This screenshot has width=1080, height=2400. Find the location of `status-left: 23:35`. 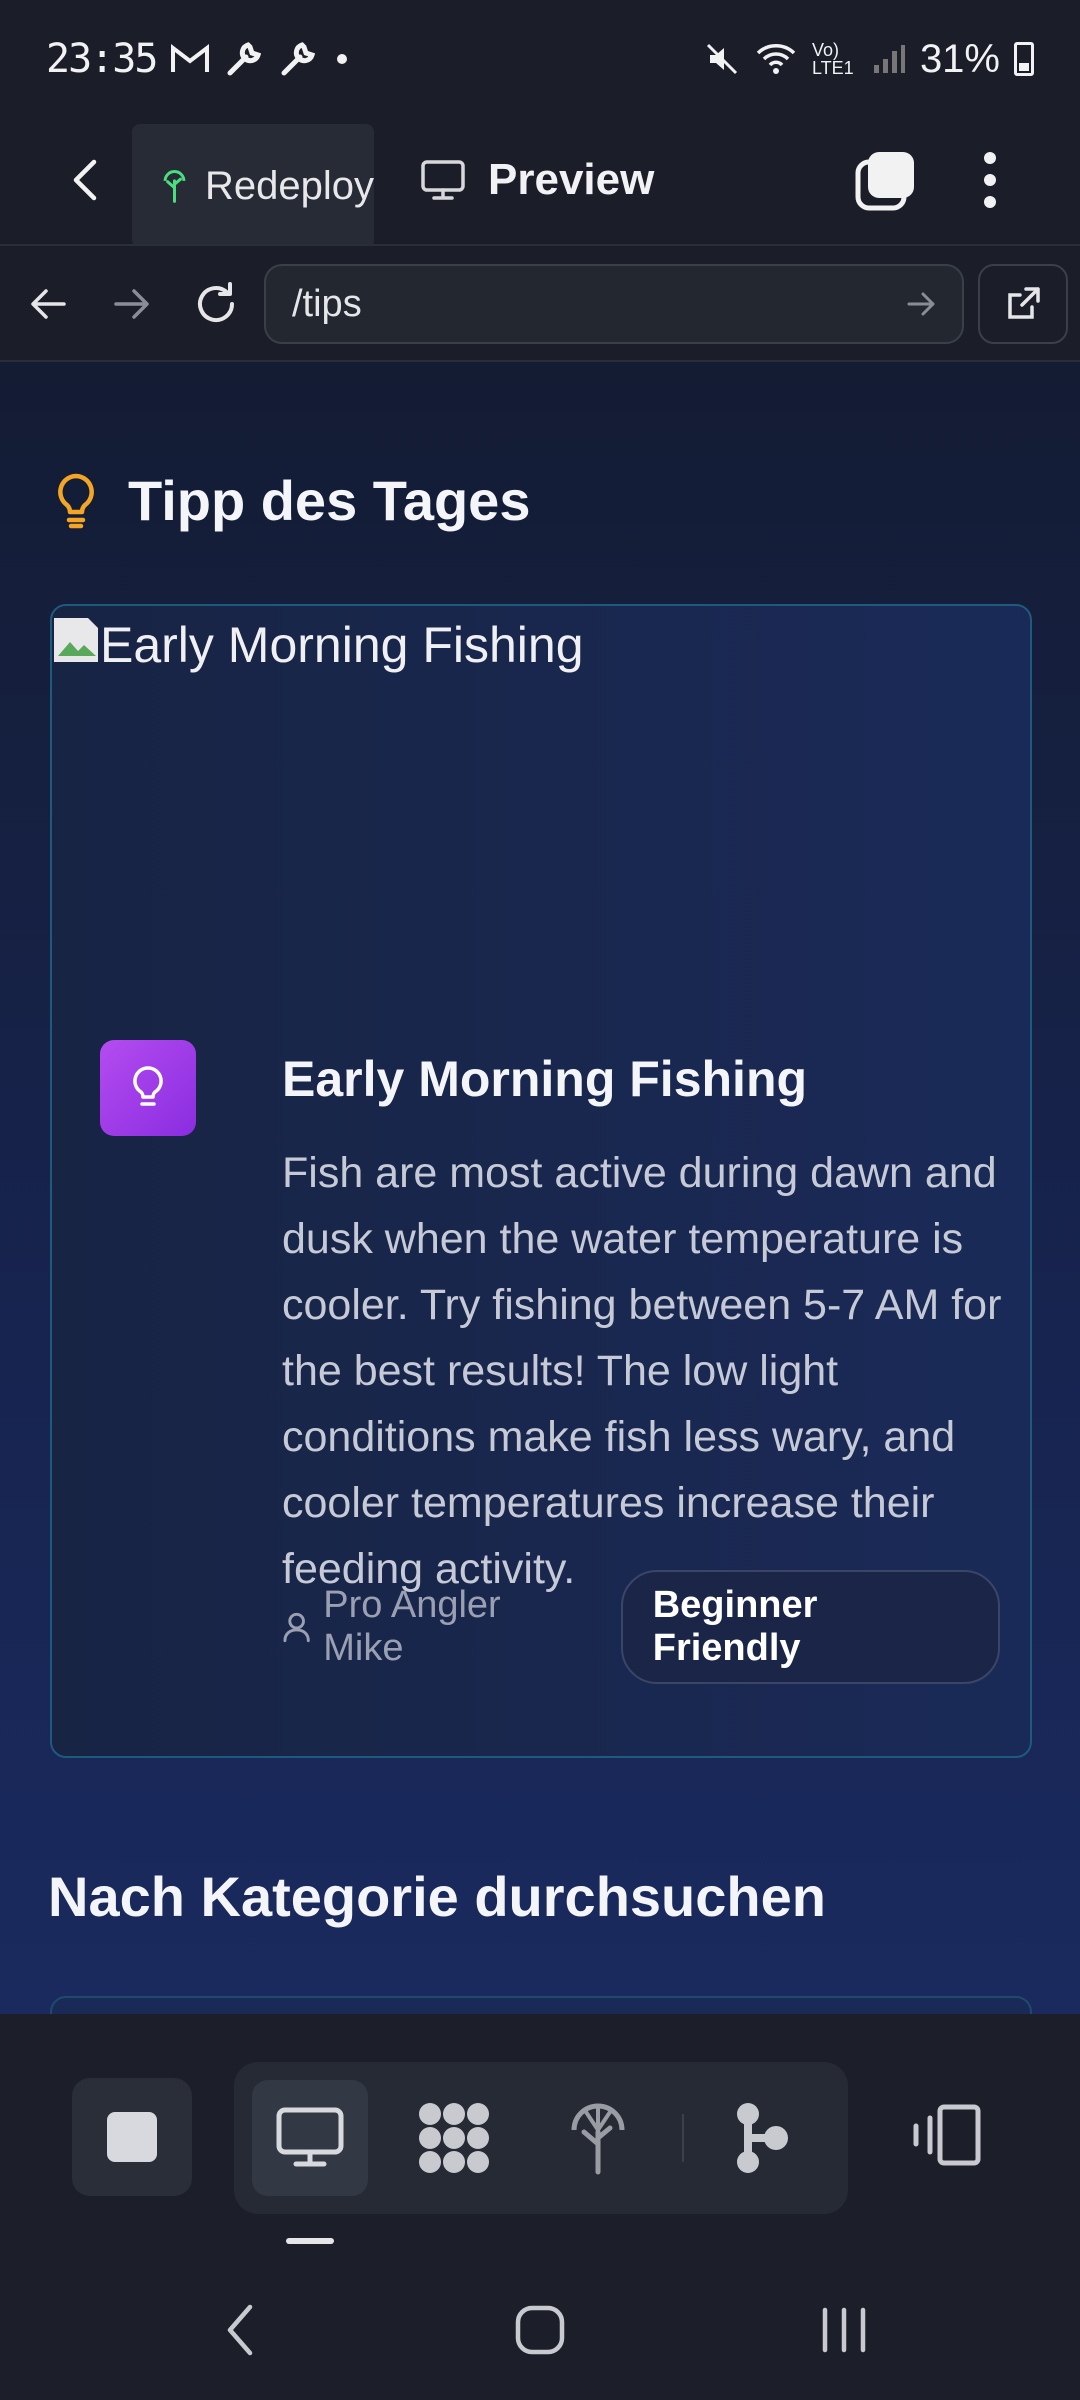

status-left: 23:35 is located at coordinates (199, 59).